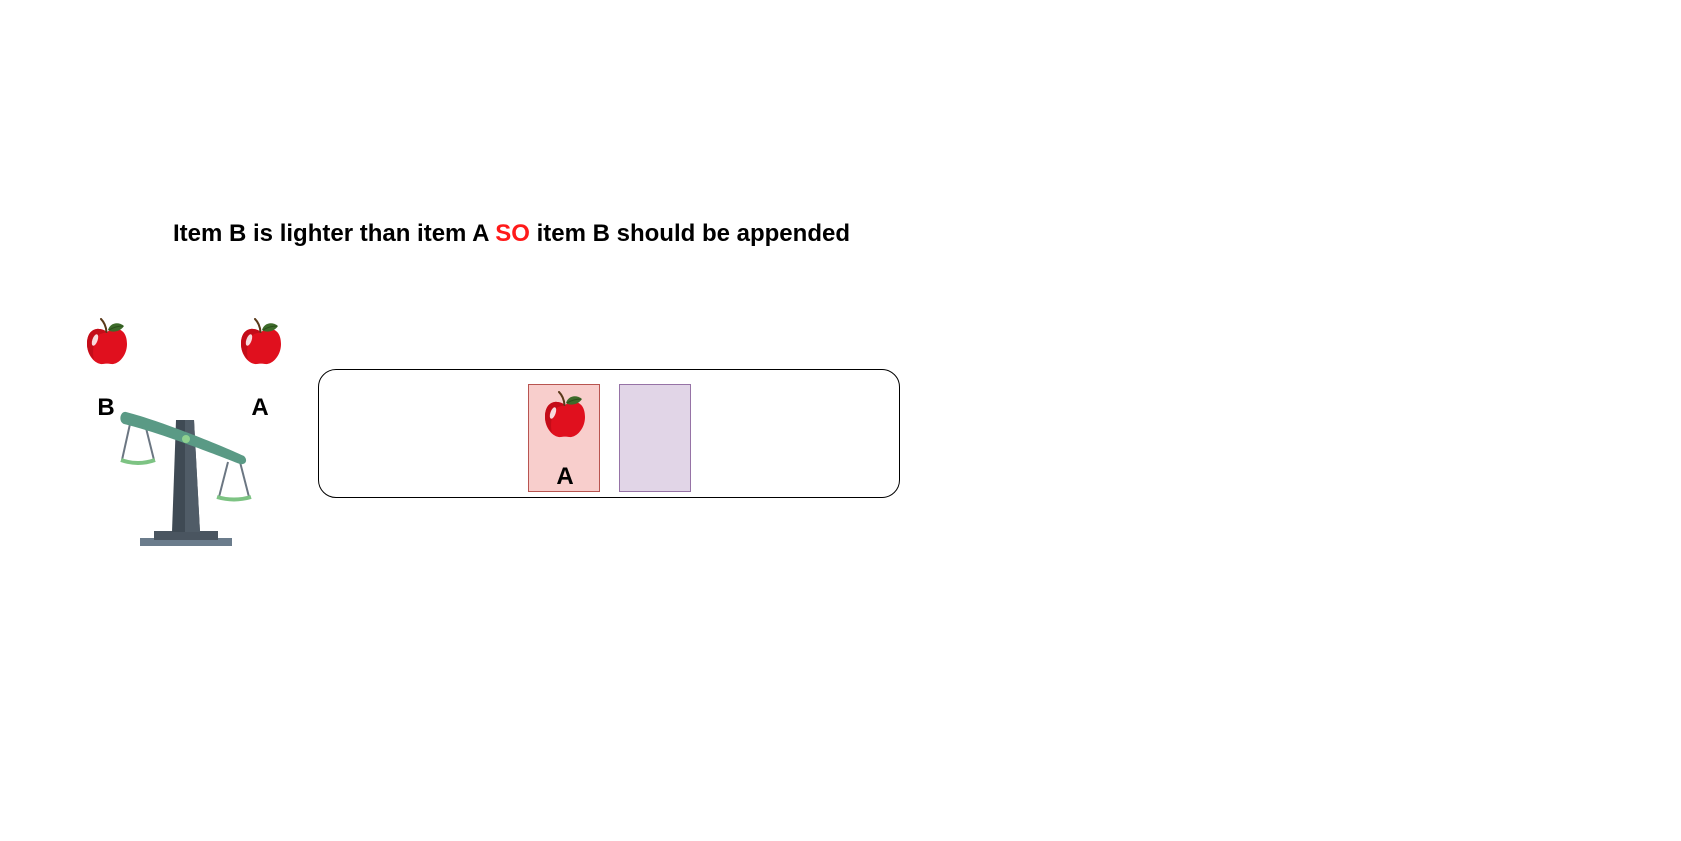 This screenshot has width=1681, height=841. I want to click on headline-part1: Item B is lighter than item A, so click(334, 233).